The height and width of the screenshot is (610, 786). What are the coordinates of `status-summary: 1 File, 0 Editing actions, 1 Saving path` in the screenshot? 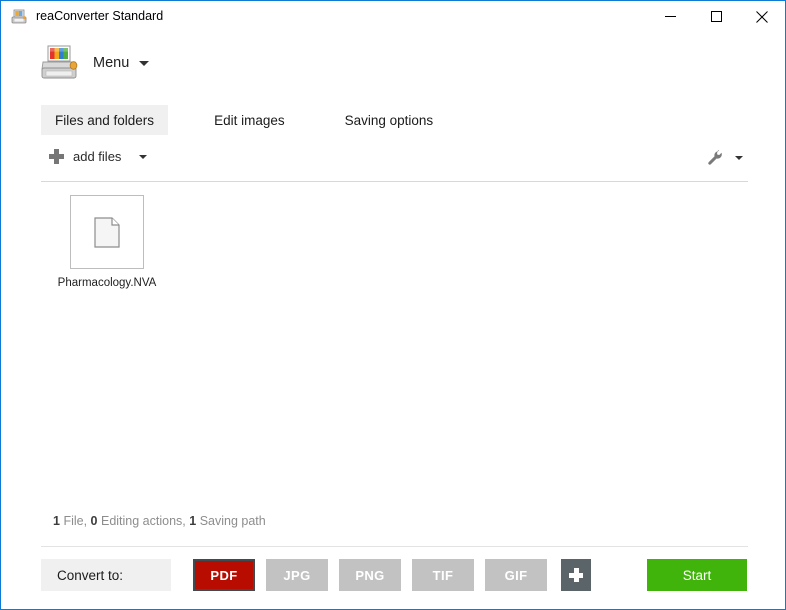 It's located at (159, 521).